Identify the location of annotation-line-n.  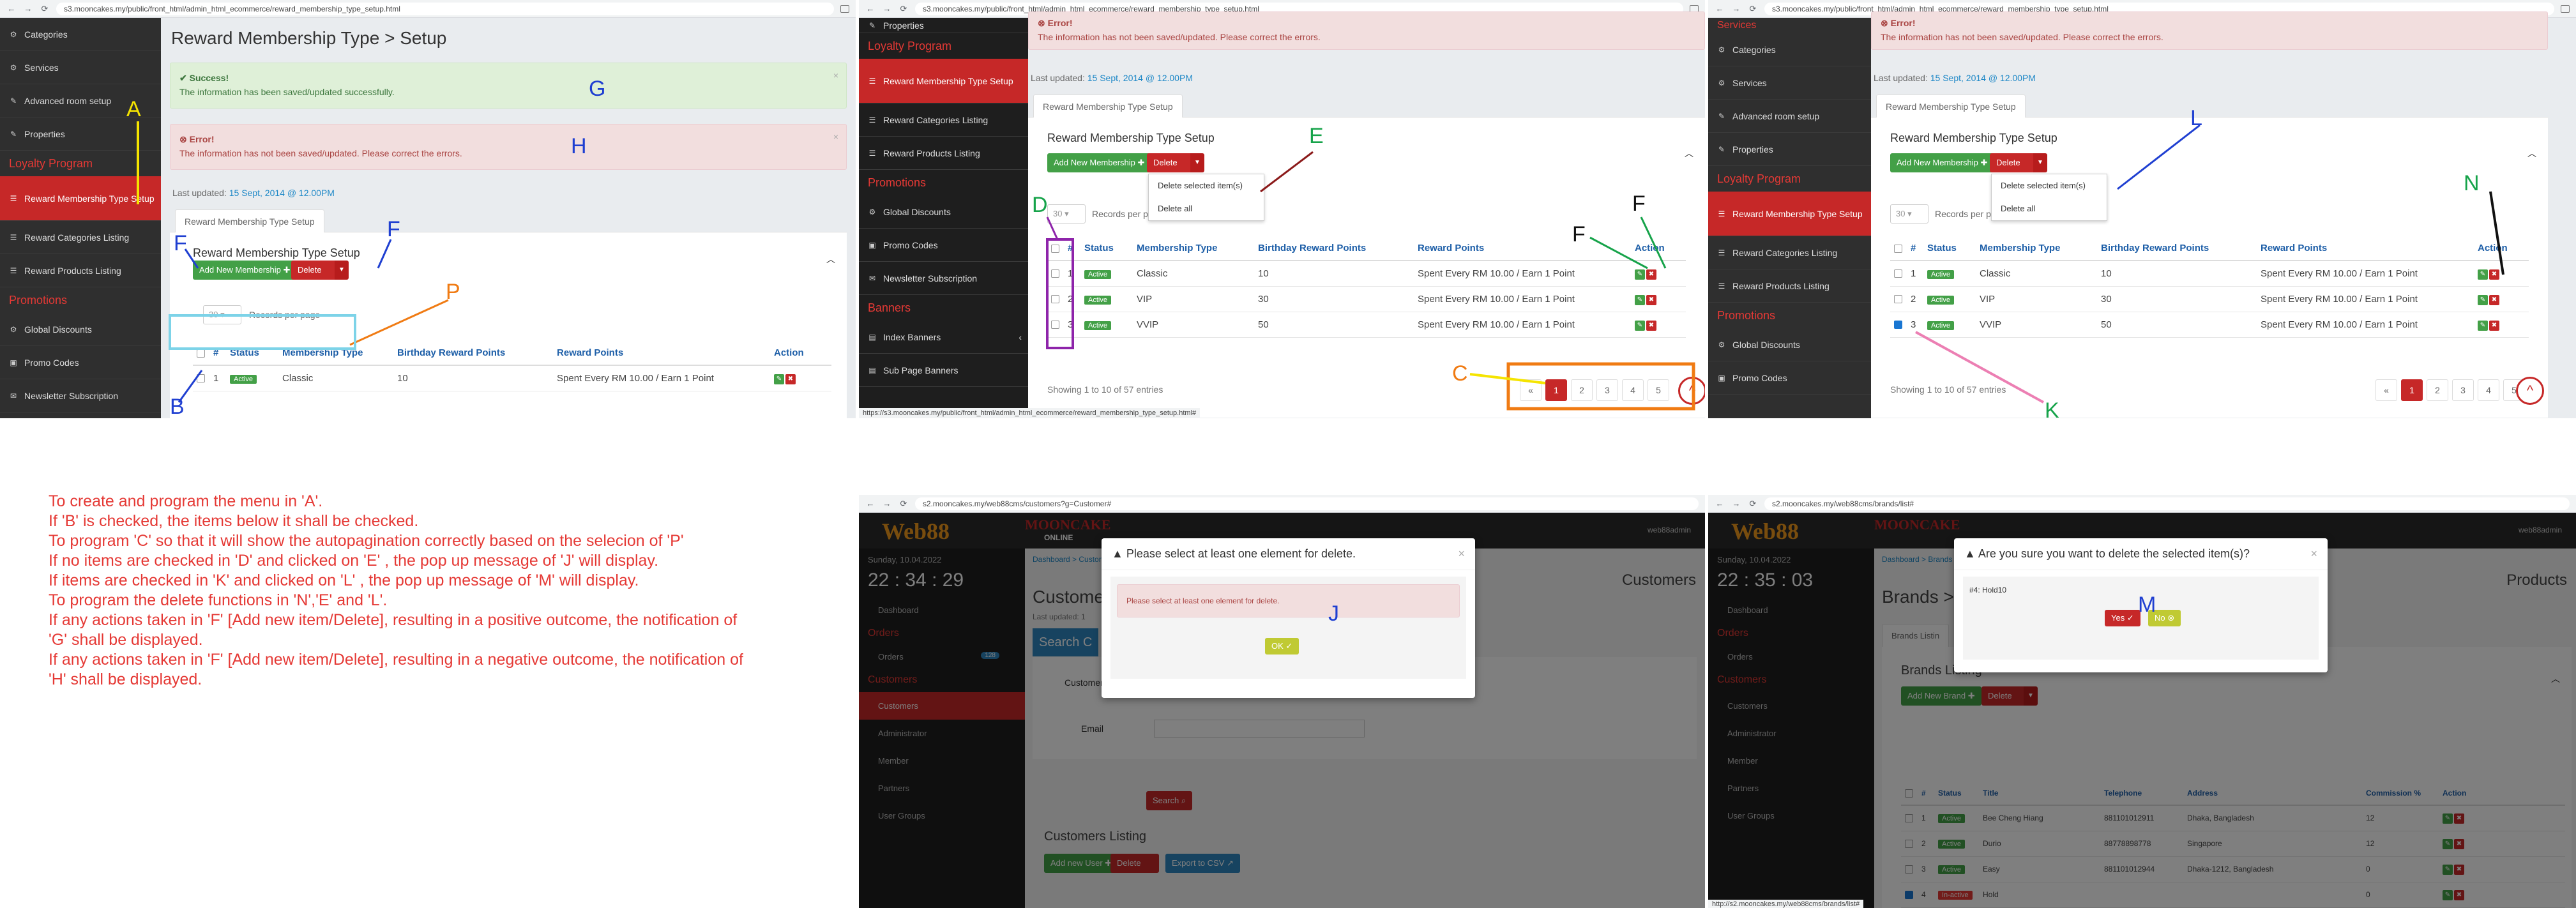
(2497, 233).